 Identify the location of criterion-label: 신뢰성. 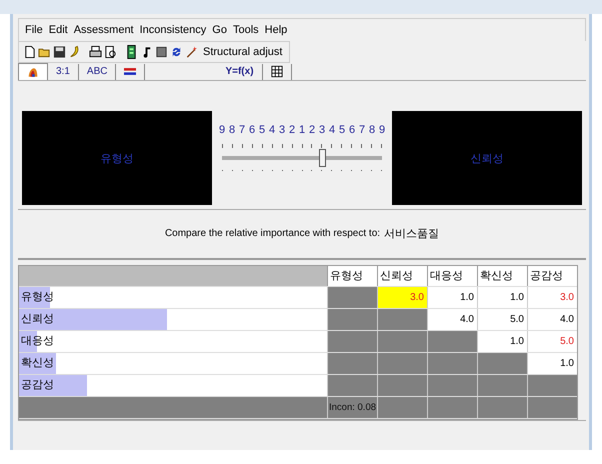
(487, 159).